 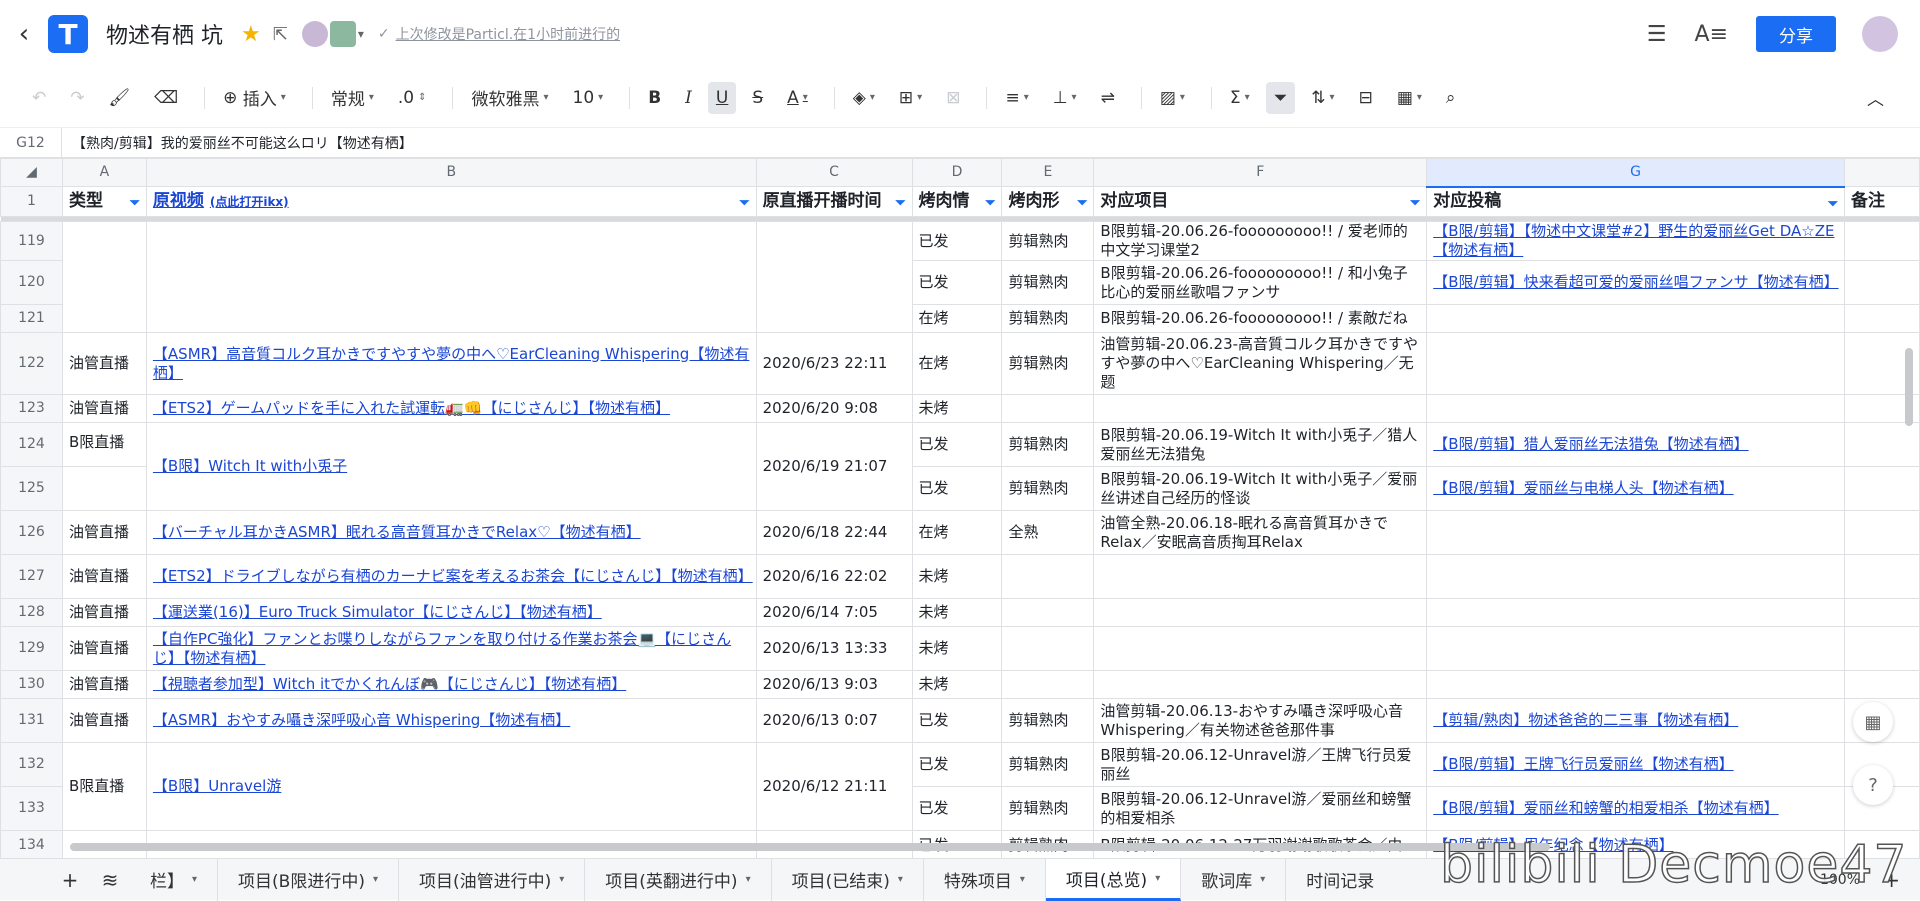 What do you see at coordinates (451, 532) in the screenshot?
I see `cell-source-video: 【バーチャル耳かきASMR】眠れる高音質耳かきでRelax♡【物述有栖】` at bounding box center [451, 532].